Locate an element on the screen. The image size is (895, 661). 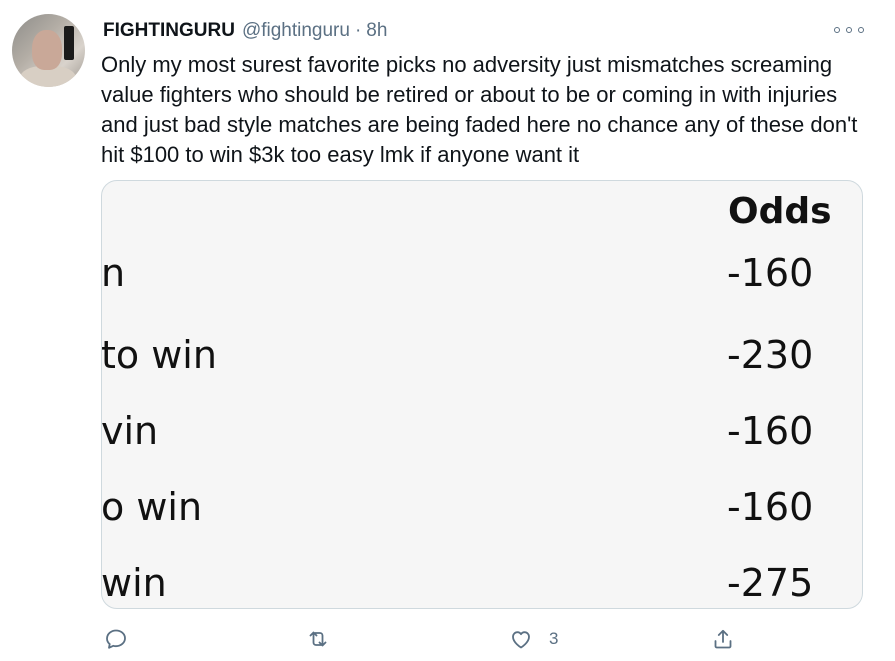
bet-label: n is located at coordinates (113, 273).